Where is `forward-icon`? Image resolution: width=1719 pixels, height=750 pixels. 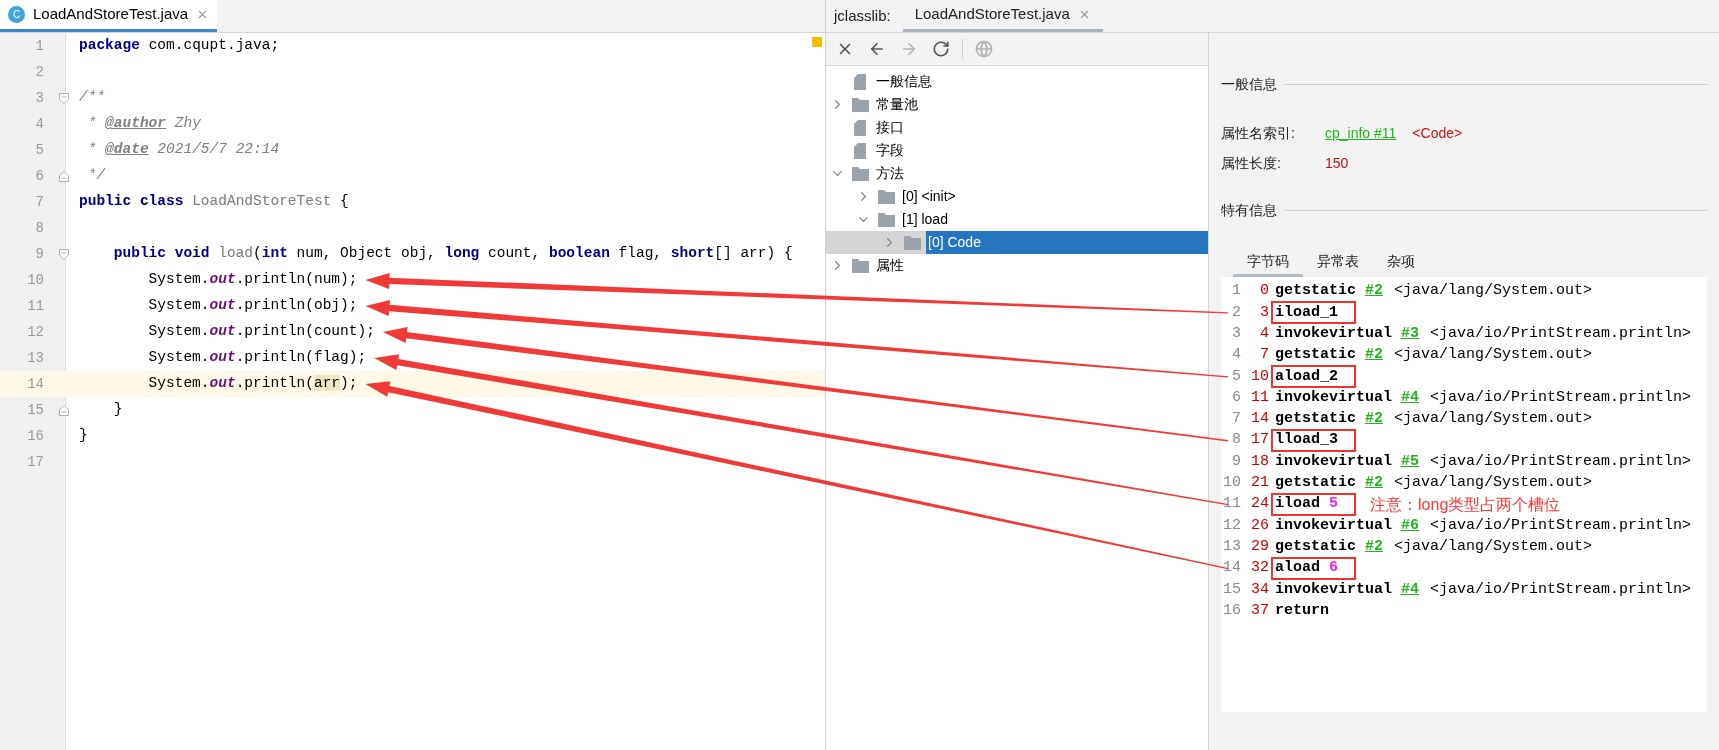 forward-icon is located at coordinates (909, 49).